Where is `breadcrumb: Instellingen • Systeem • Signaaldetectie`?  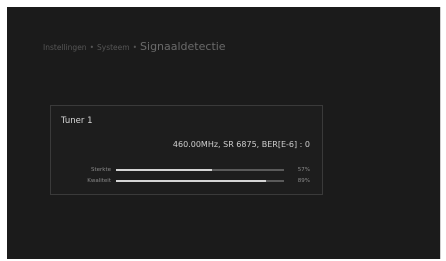
breadcrumb: Instellingen • Systeem • Signaaldetectie is located at coordinates (134, 44).